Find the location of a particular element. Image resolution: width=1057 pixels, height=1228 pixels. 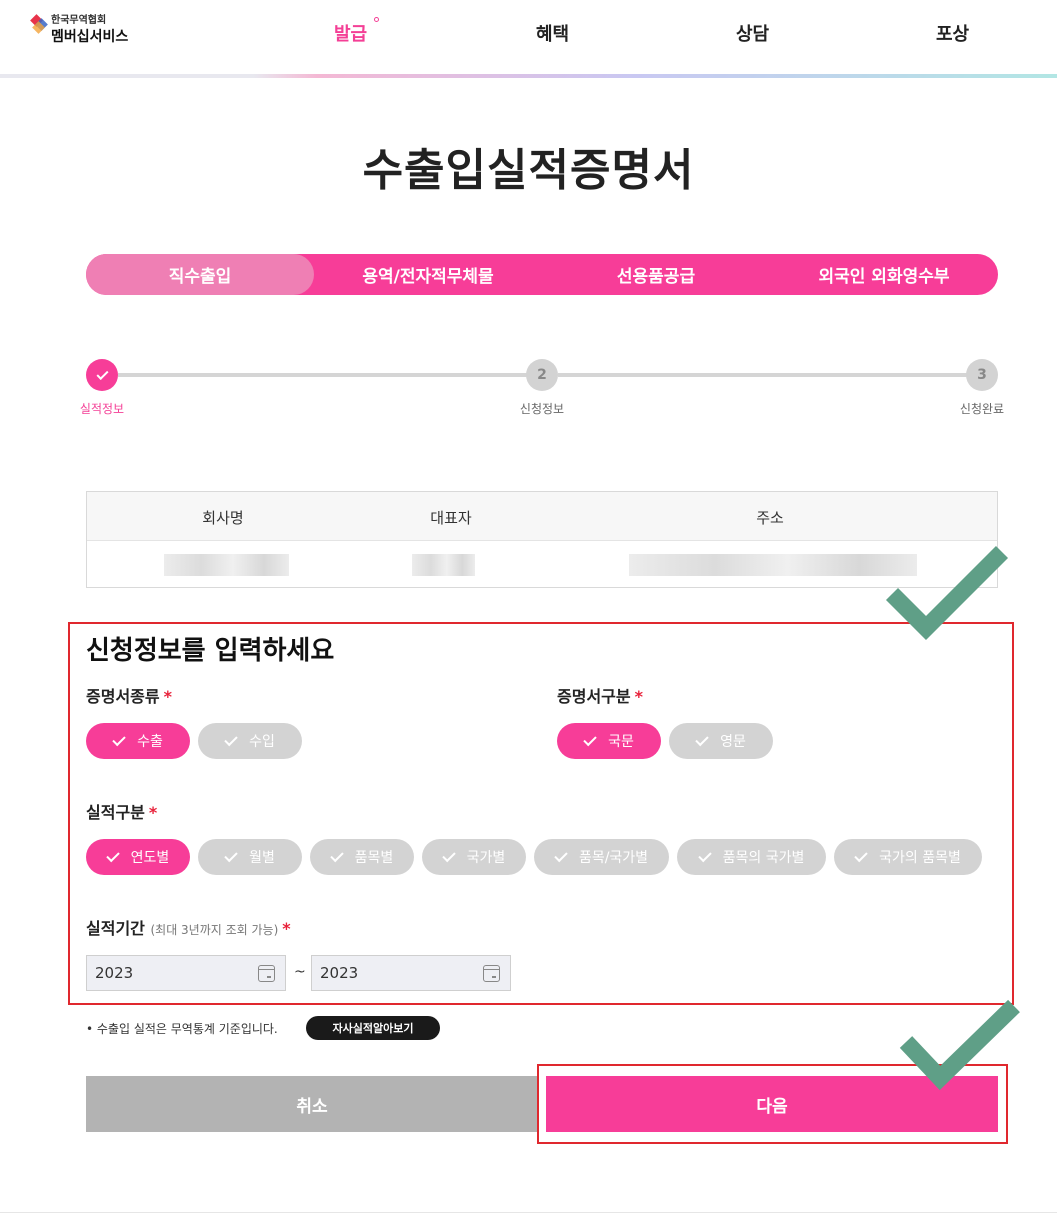

nav-active-dot-icon is located at coordinates (376, 19).